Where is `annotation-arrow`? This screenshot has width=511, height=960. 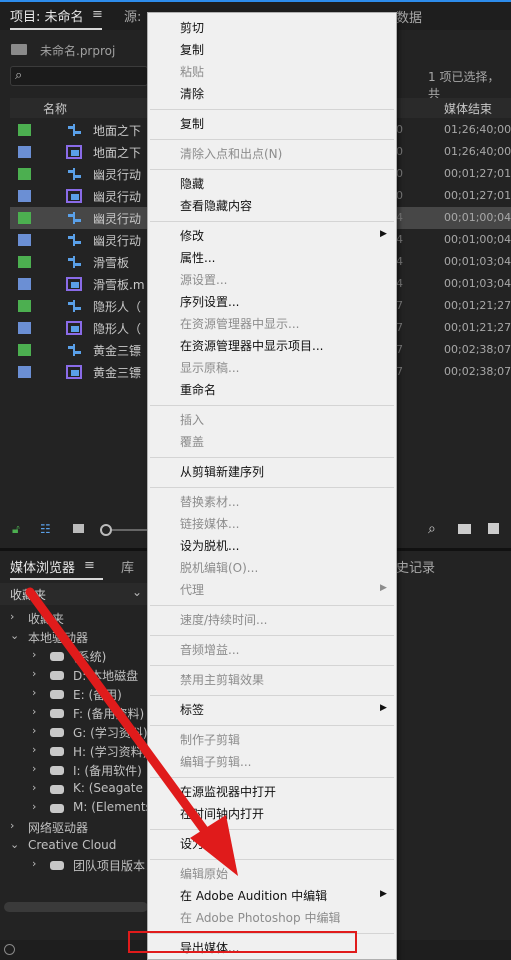 annotation-arrow is located at coordinates (131, 731).